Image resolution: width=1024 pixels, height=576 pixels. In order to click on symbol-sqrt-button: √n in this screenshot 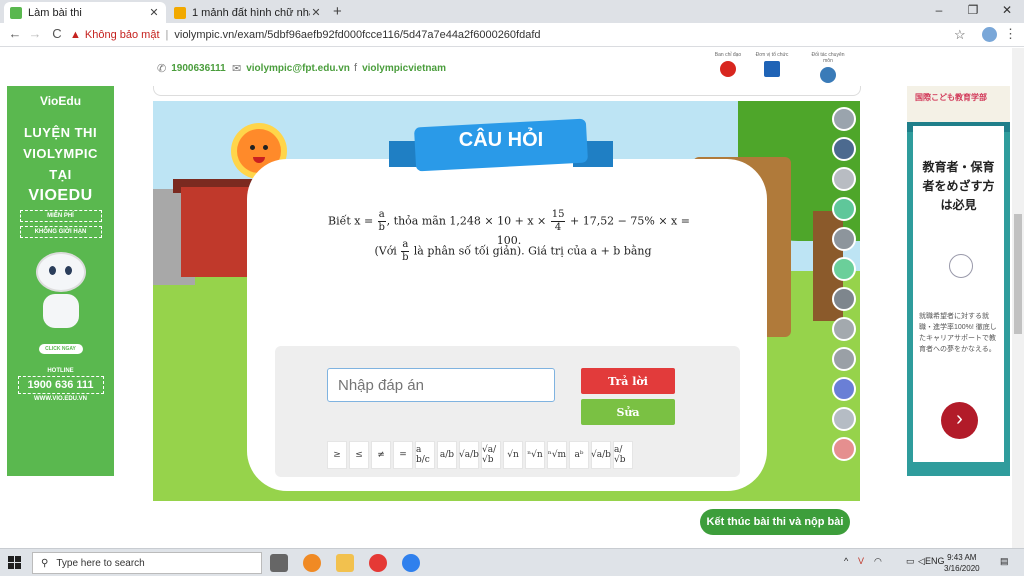, I will do `click(513, 455)`.